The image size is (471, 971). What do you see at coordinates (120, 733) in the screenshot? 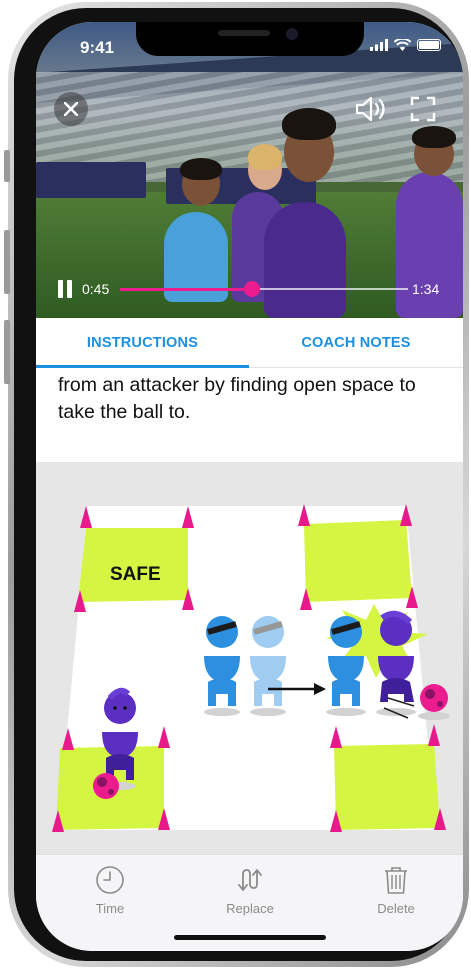
I see `attacker-player` at bounding box center [120, 733].